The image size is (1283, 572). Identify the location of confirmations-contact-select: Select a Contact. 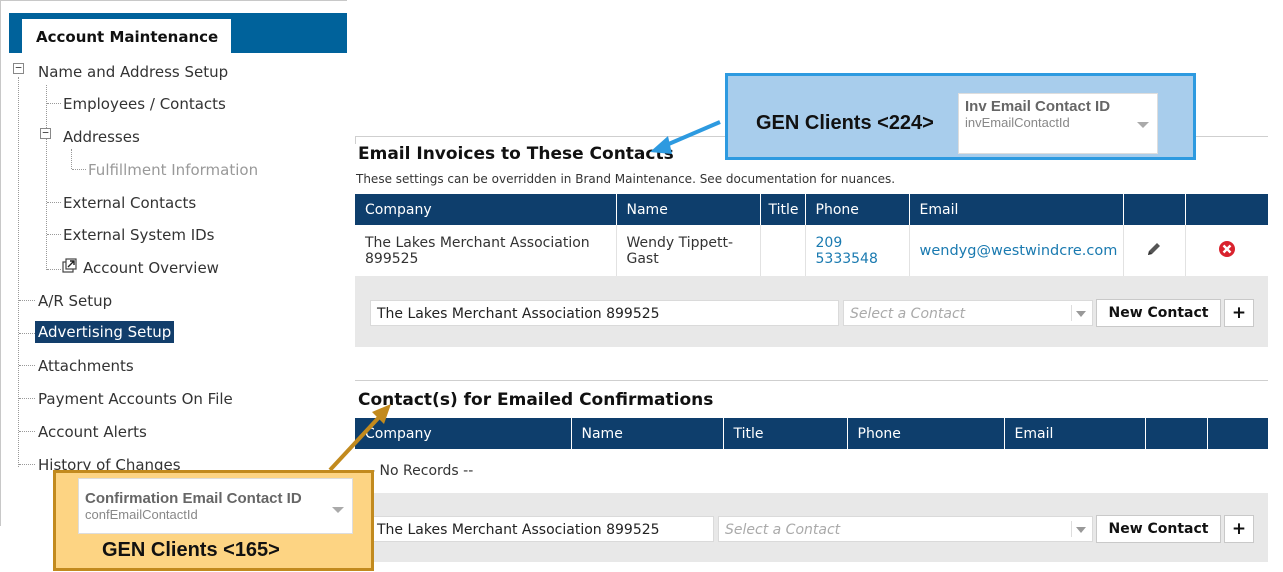
(905, 529).